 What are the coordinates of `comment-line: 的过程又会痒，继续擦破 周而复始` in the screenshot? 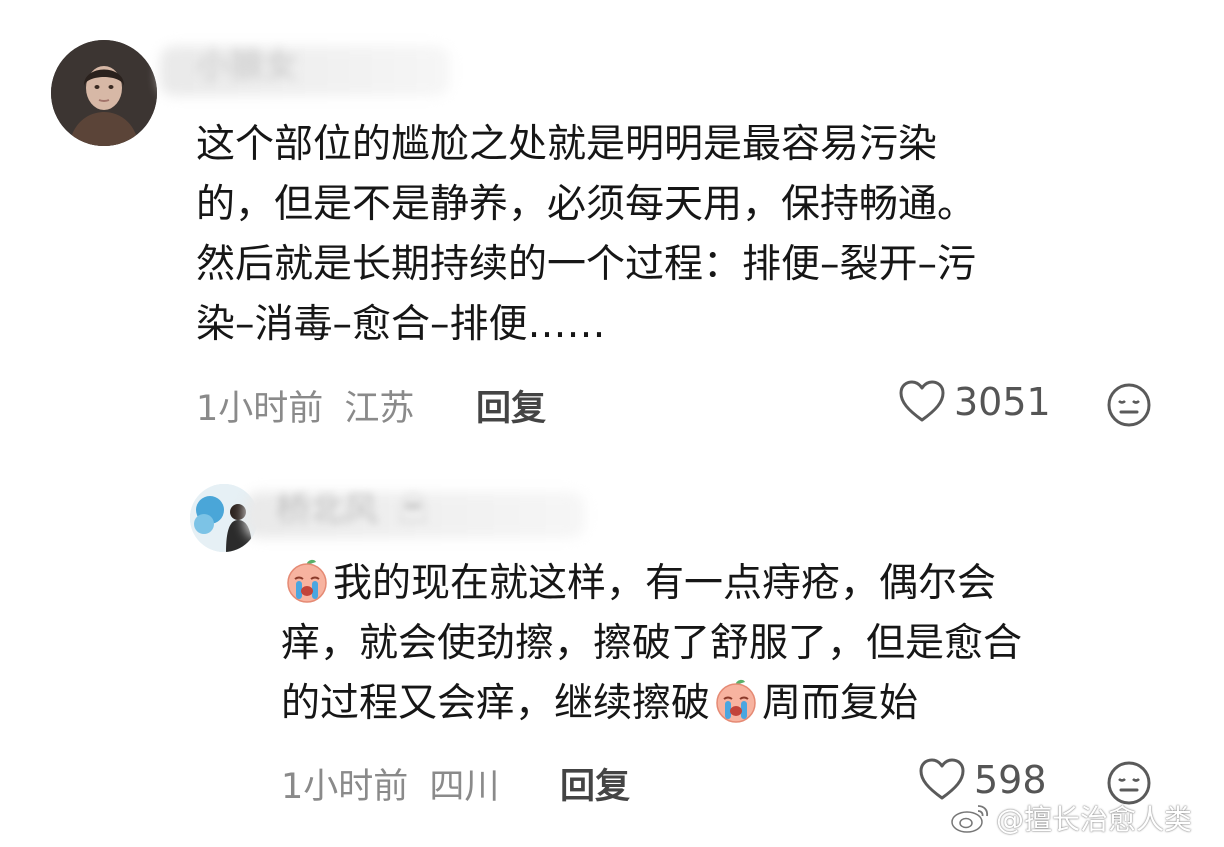 It's located at (733, 704).